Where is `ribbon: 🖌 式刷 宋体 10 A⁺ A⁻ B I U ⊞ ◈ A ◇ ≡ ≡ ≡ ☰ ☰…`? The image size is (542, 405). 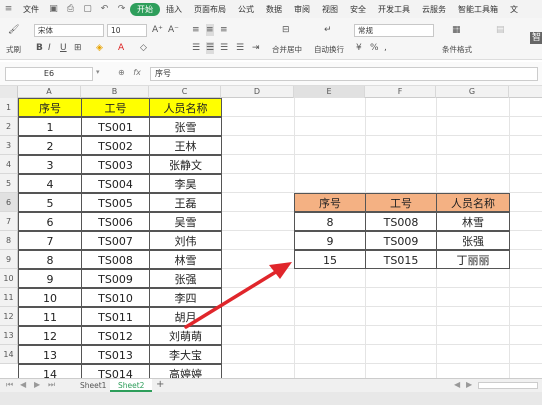 ribbon: 🖌 式刷 宋体 10 A⁺ A⁻ B I U ⊞ ◈ A ◇ ≡ ≡ ≡ ☰ ☰… is located at coordinates (271, 39).